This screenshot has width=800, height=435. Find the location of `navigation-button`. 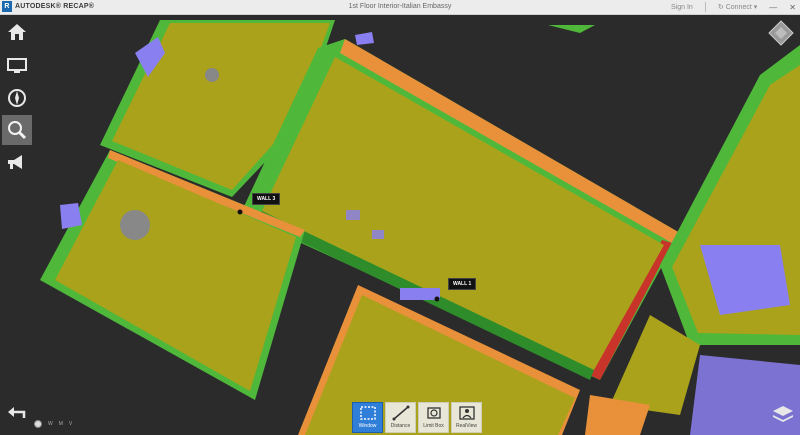

navigation-button is located at coordinates (17, 98).